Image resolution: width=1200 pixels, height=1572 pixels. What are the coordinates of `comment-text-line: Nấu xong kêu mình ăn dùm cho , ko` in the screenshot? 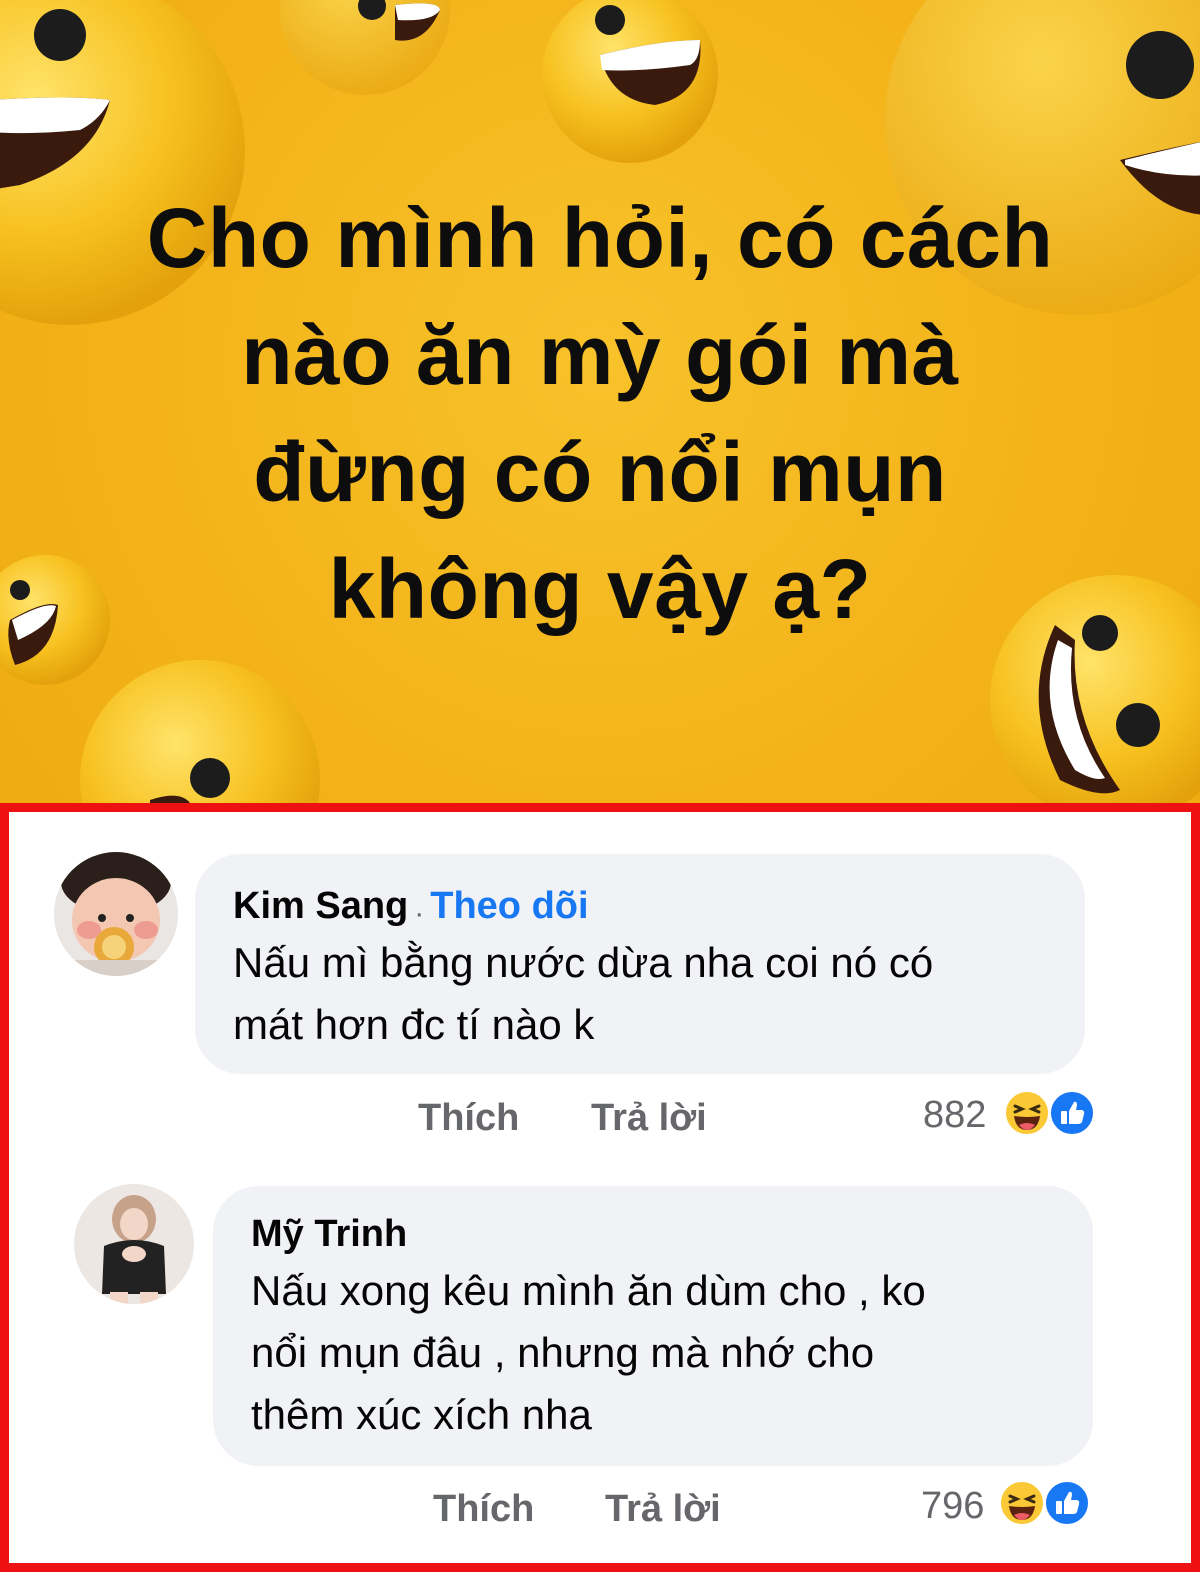 It's located at (588, 1290).